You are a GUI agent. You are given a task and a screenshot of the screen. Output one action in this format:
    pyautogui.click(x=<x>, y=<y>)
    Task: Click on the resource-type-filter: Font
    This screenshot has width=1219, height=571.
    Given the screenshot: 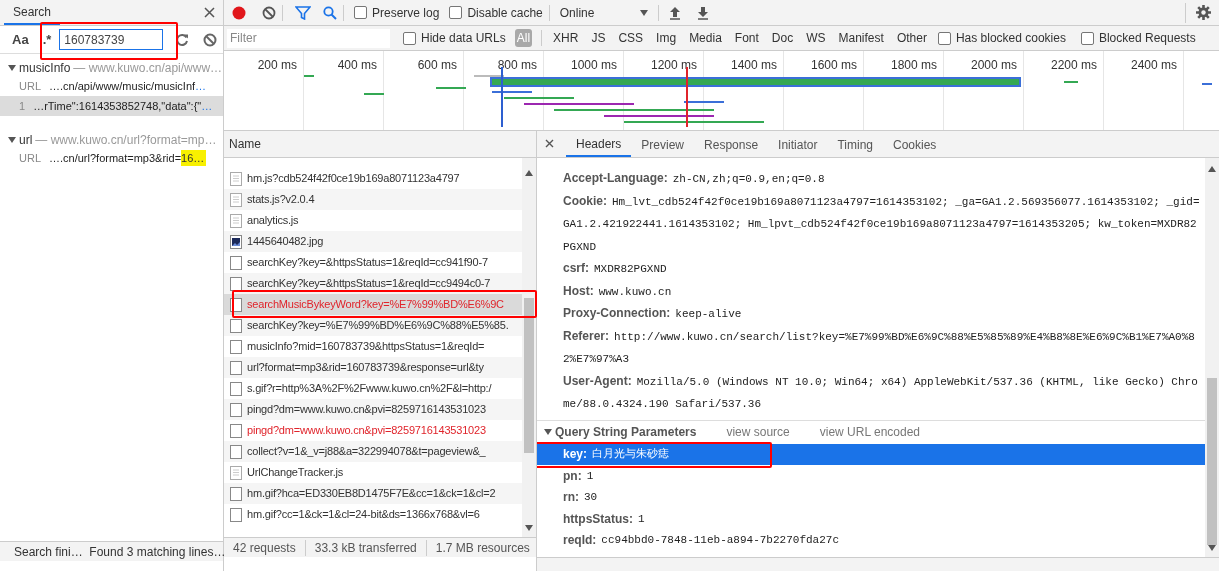 What is the action you would take?
    pyautogui.click(x=746, y=38)
    